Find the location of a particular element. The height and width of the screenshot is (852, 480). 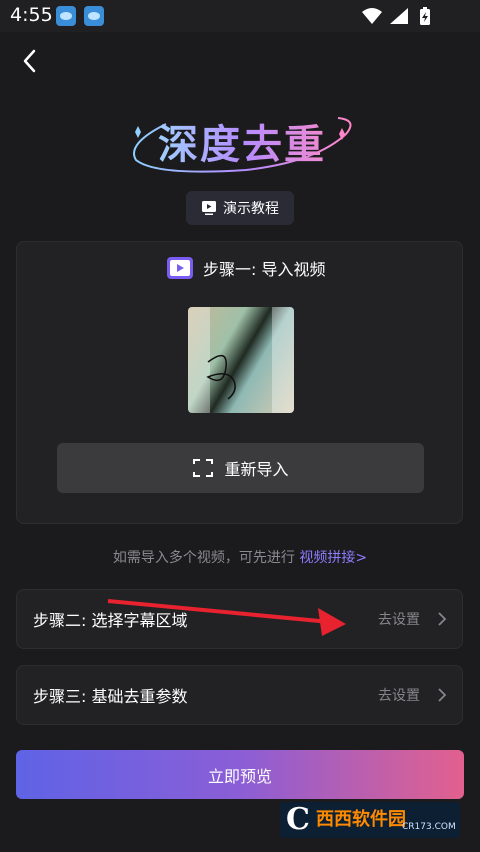

signal-icon is located at coordinates (399, 16).